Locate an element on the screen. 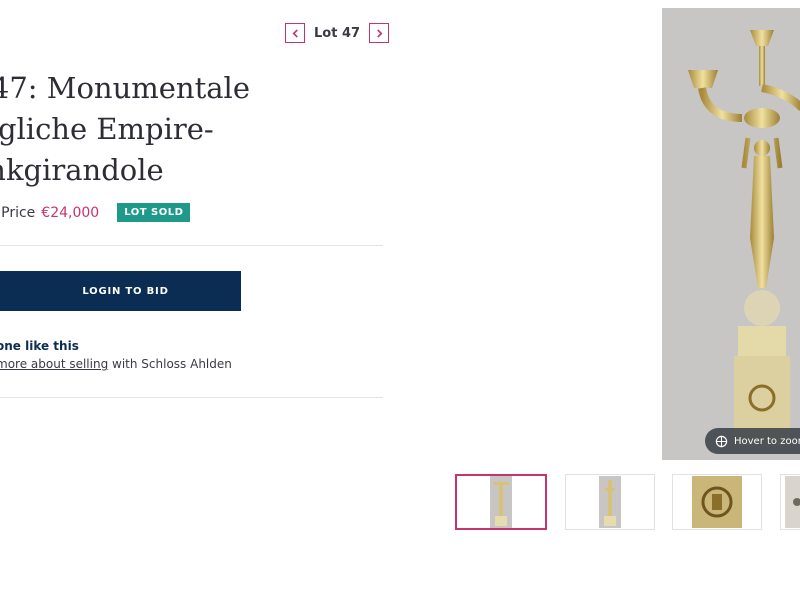 The width and height of the screenshot is (800, 600). thumbnail-detail is located at coordinates (790, 502).